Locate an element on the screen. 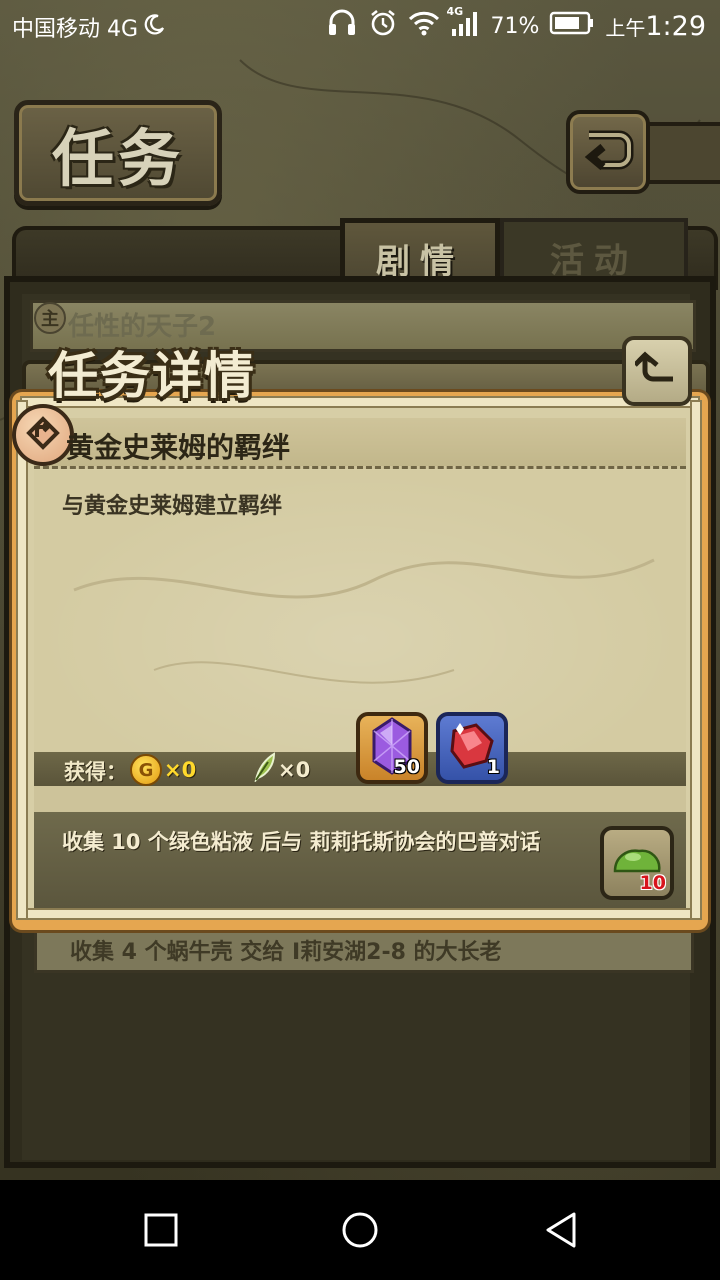  back-button is located at coordinates (560, 1232).